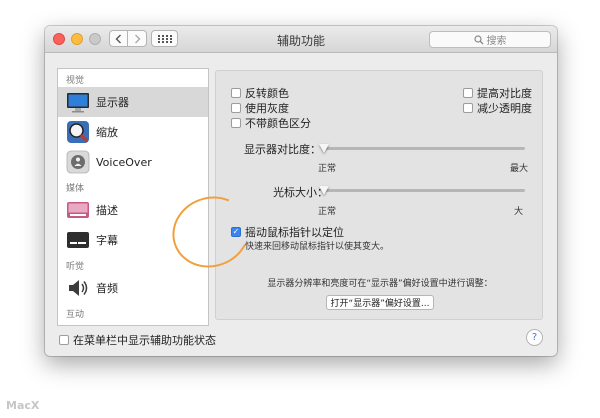 The height and width of the screenshot is (418, 600). What do you see at coordinates (133, 102) in the screenshot?
I see `sidebar-item-display: 显示器` at bounding box center [133, 102].